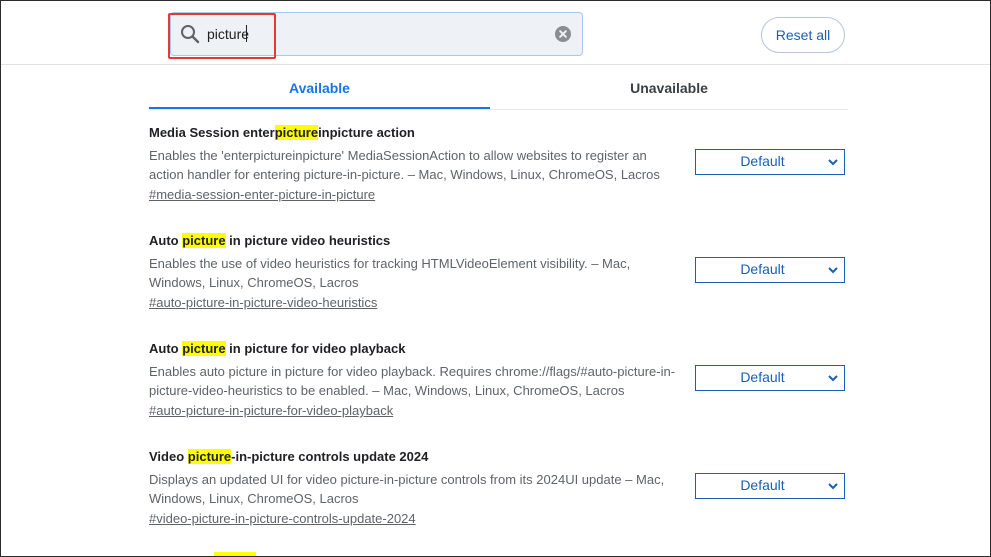 The image size is (991, 557). What do you see at coordinates (190, 34) in the screenshot?
I see `search-icon` at bounding box center [190, 34].